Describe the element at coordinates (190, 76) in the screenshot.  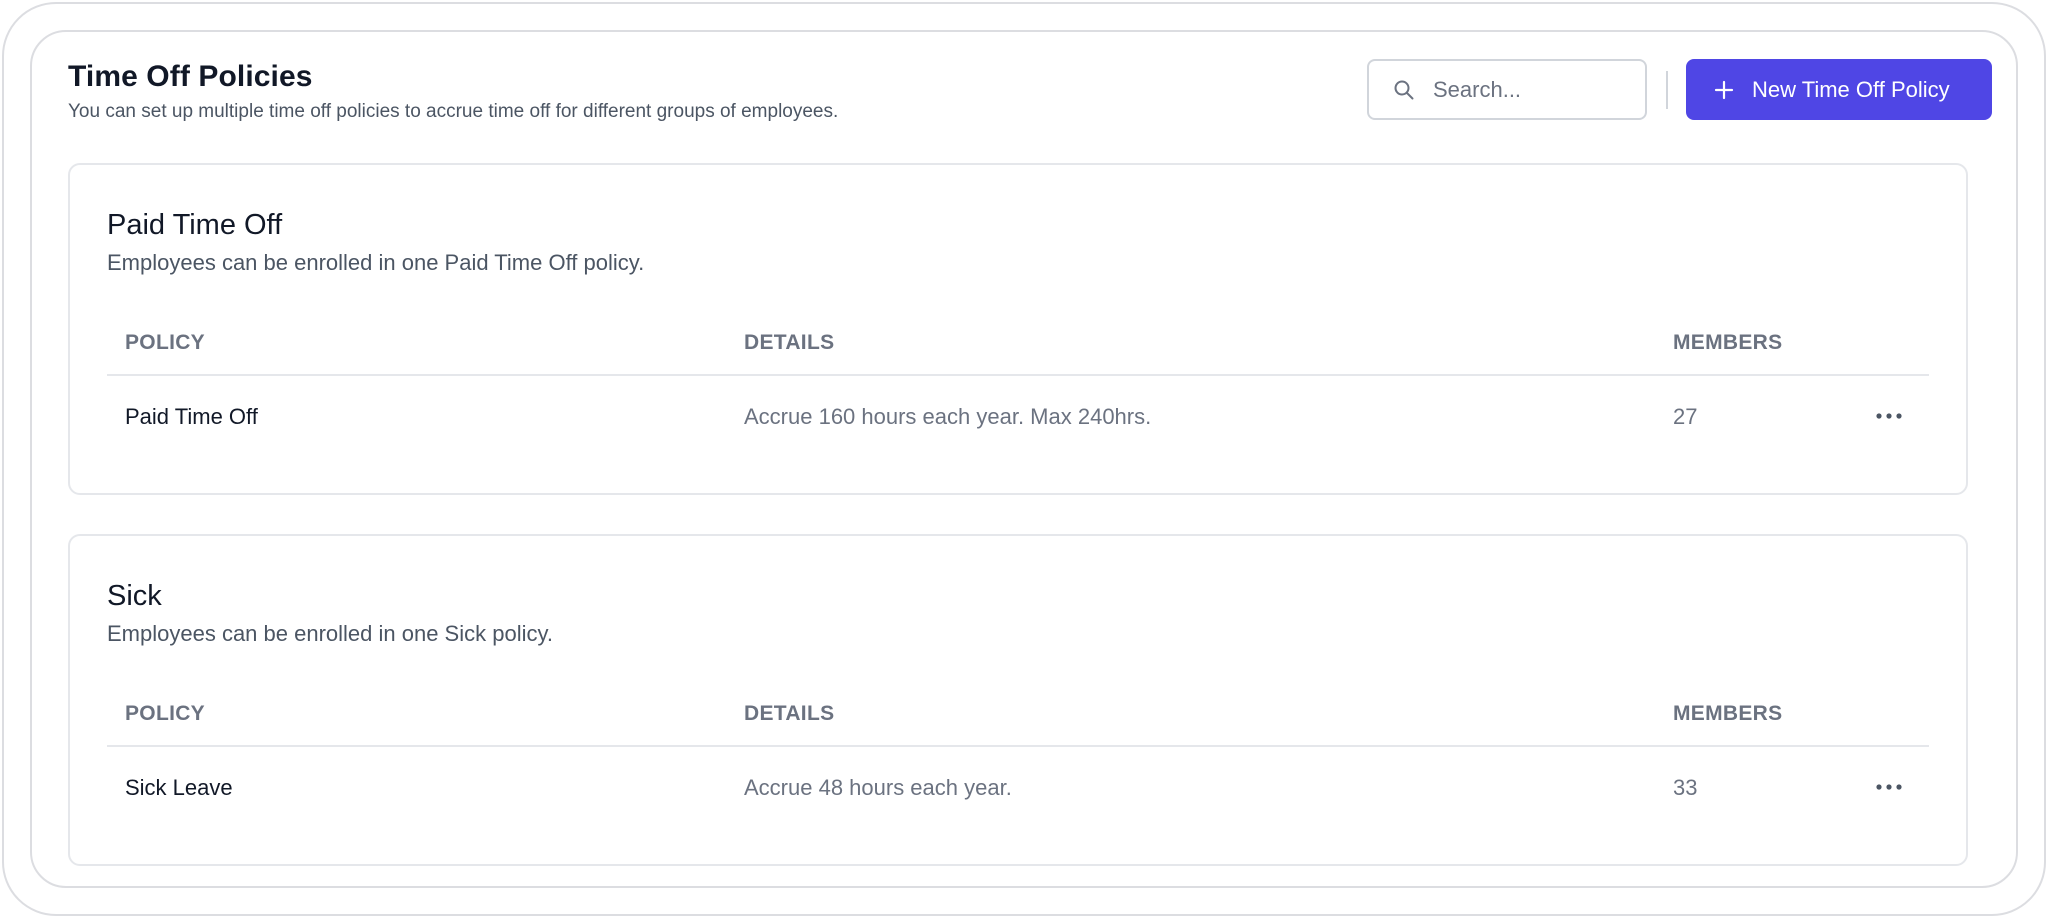
I see `page-title: Time Off Policies` at that location.